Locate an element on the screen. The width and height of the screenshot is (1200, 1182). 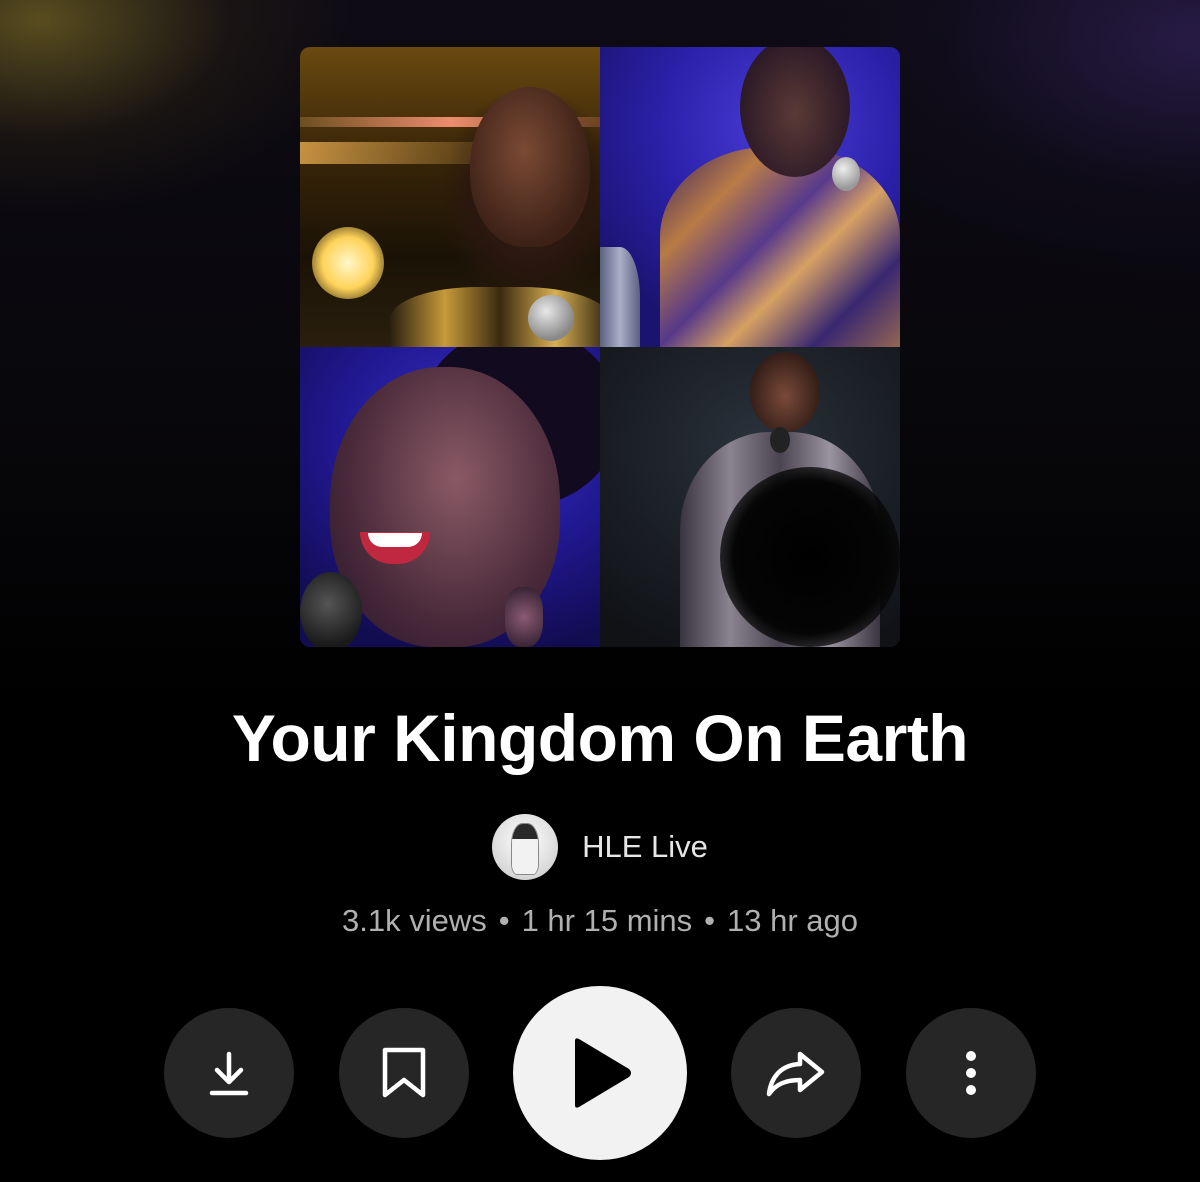
episode-meta: 3.1k views • 1 hr 15 mins • 13 hr ago is located at coordinates (600, 921).